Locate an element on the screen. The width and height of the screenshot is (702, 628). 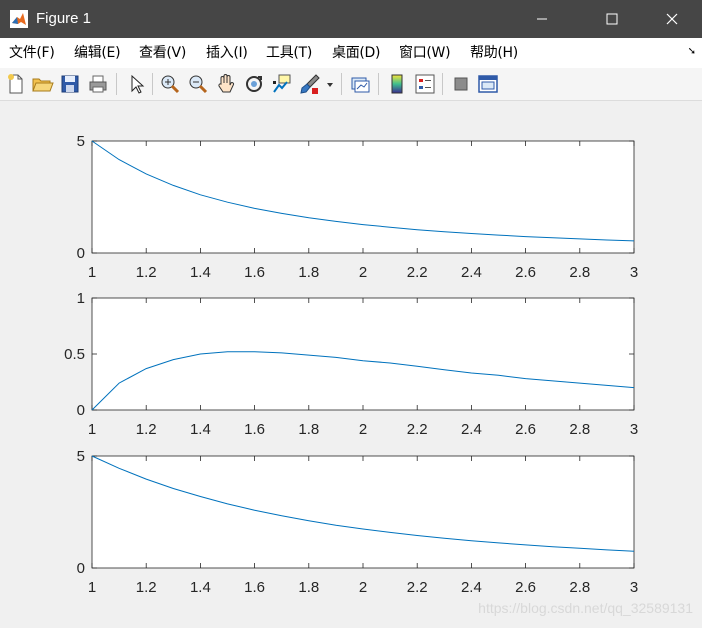
axes-3-box is located at coordinates (363, 512).